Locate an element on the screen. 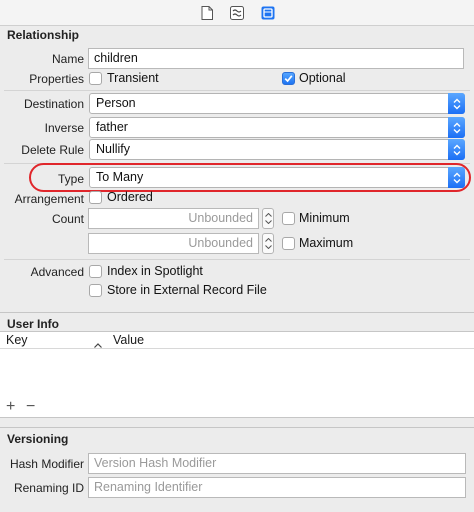 This screenshot has width=474, height=512. maximum-label: Maximum is located at coordinates (326, 243).